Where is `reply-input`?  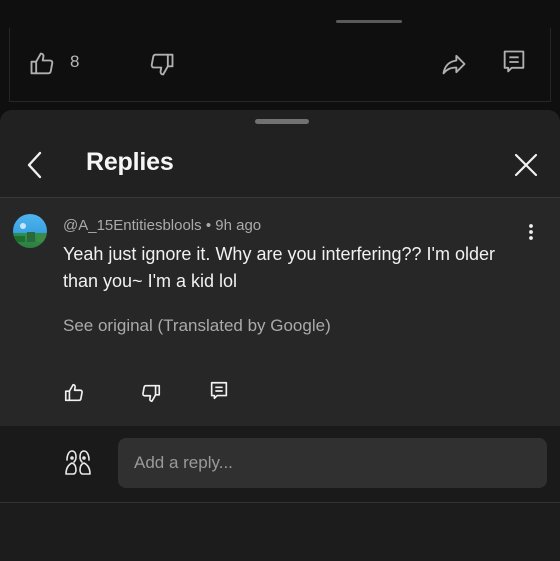
reply-input is located at coordinates (332, 463).